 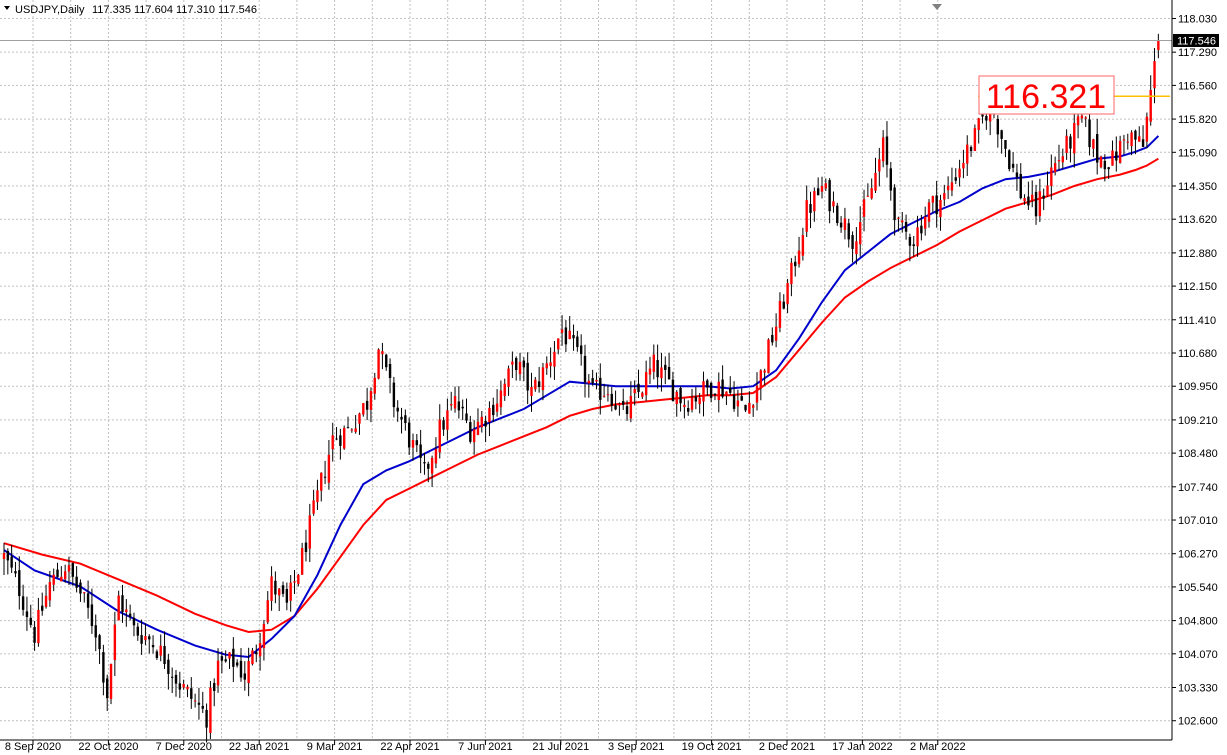 I want to click on price-tick-label: 110.680, so click(x=1197, y=354).